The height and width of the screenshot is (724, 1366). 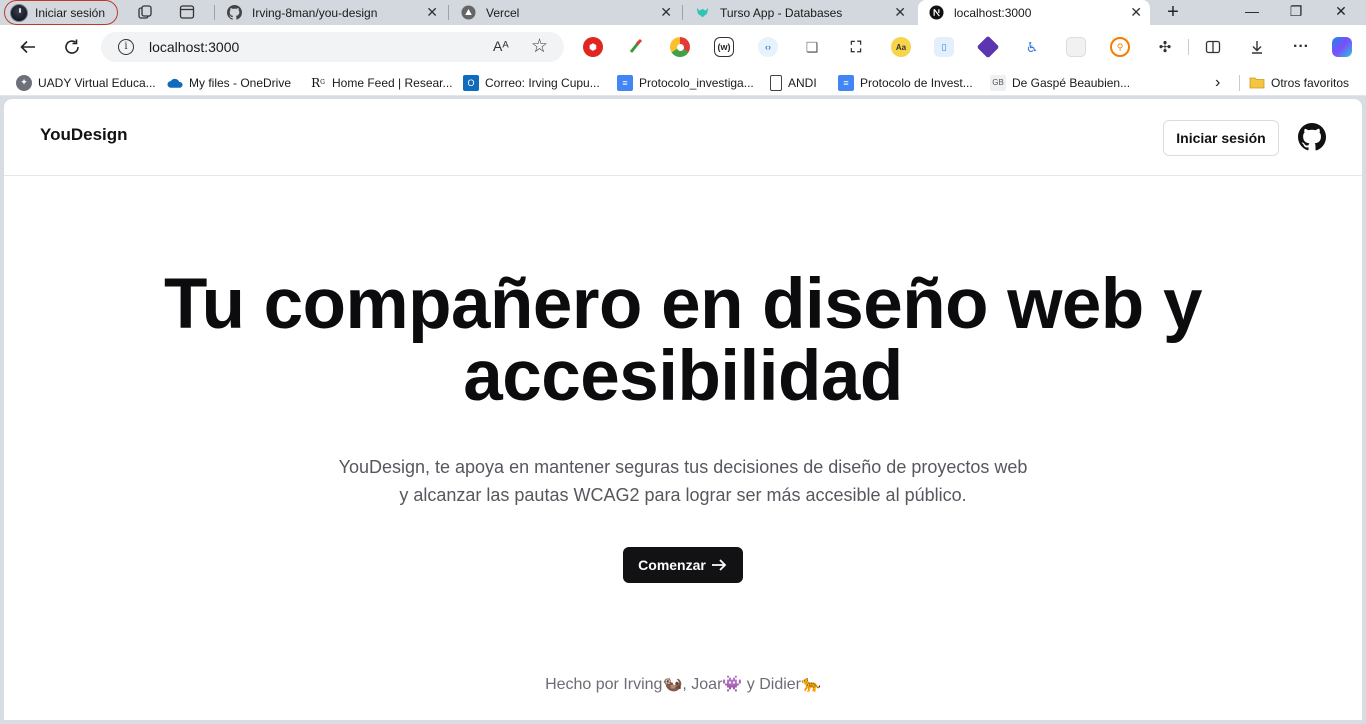 I want to click on uady-icon: ✦, so click(x=24, y=82).